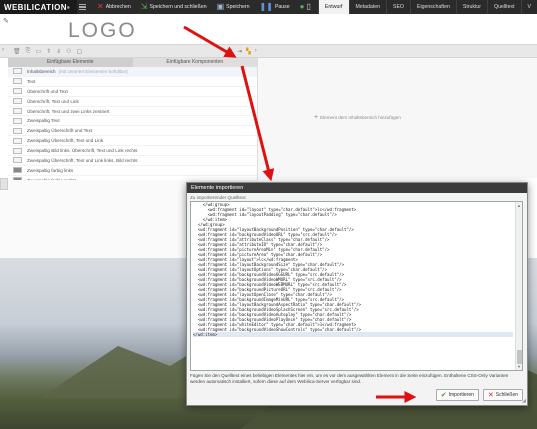  What do you see at coordinates (357, 188) in the screenshot?
I see `dialog-title: Elemente importieren` at bounding box center [357, 188].